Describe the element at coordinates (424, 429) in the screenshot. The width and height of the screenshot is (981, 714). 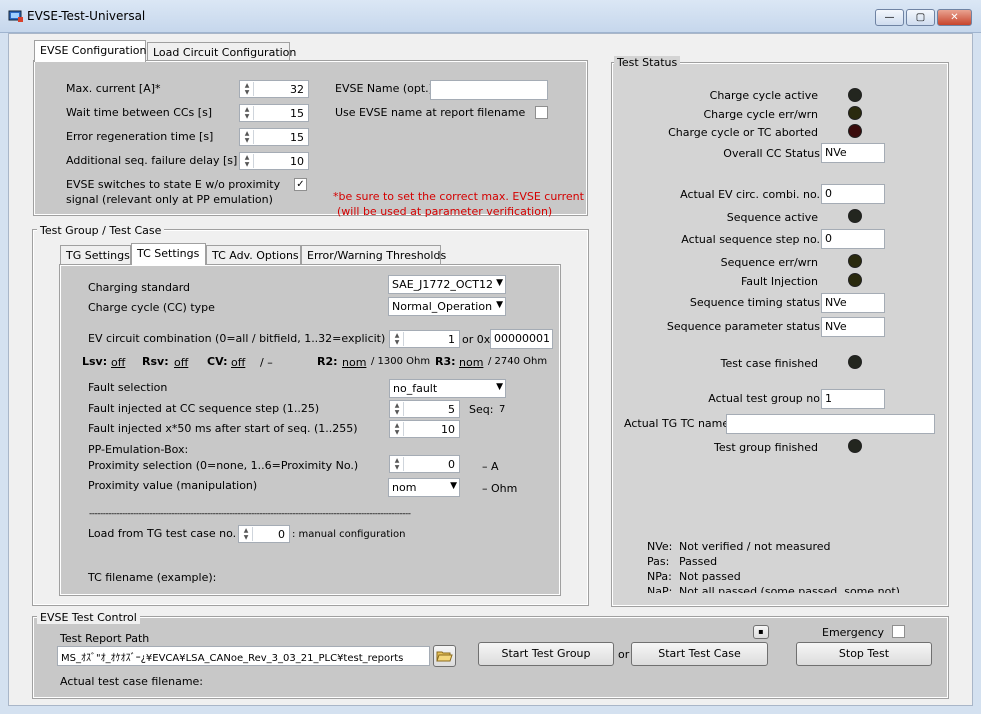
I see `fault-time-spinner: ▲ ▼ 10` at that location.